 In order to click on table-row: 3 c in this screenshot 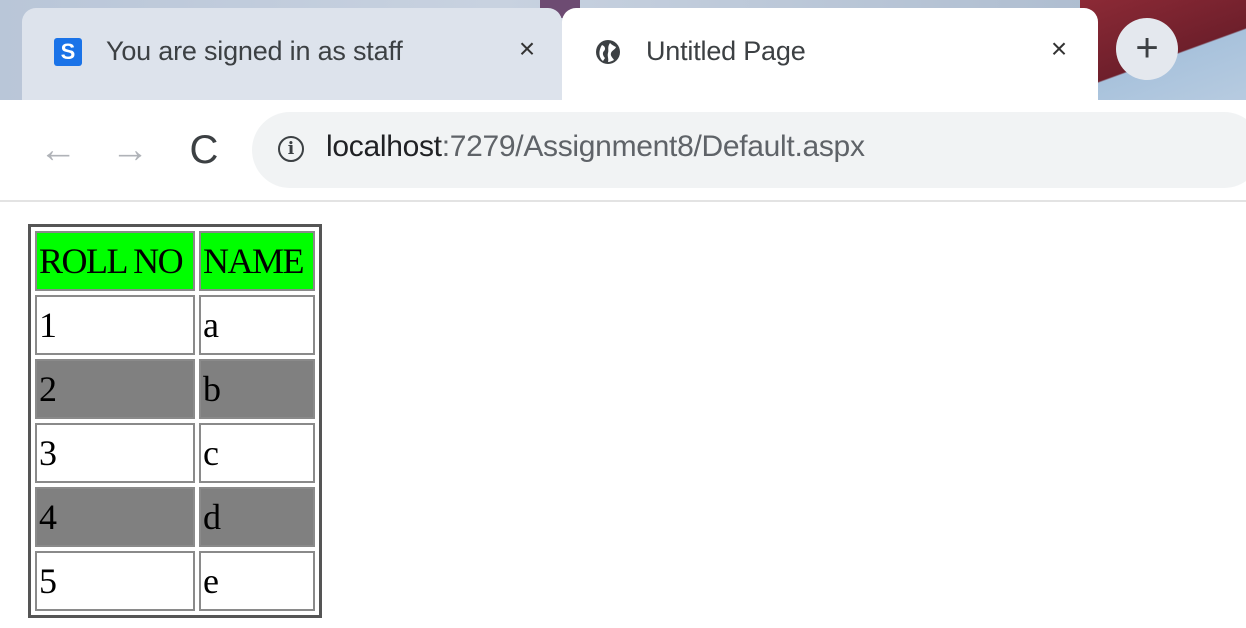, I will do `click(175, 453)`.